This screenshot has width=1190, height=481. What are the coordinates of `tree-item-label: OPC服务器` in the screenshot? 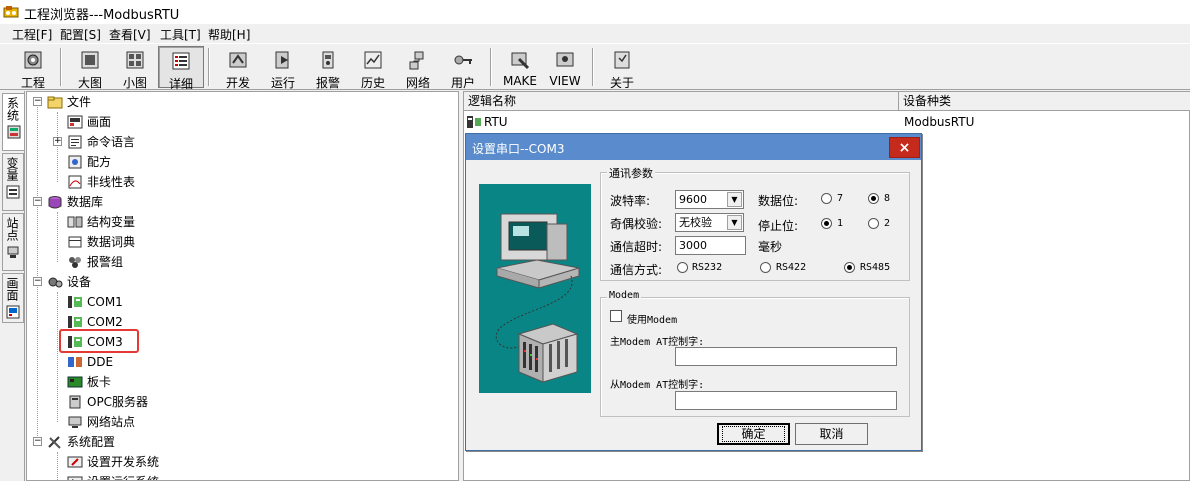 It's located at (118, 402).